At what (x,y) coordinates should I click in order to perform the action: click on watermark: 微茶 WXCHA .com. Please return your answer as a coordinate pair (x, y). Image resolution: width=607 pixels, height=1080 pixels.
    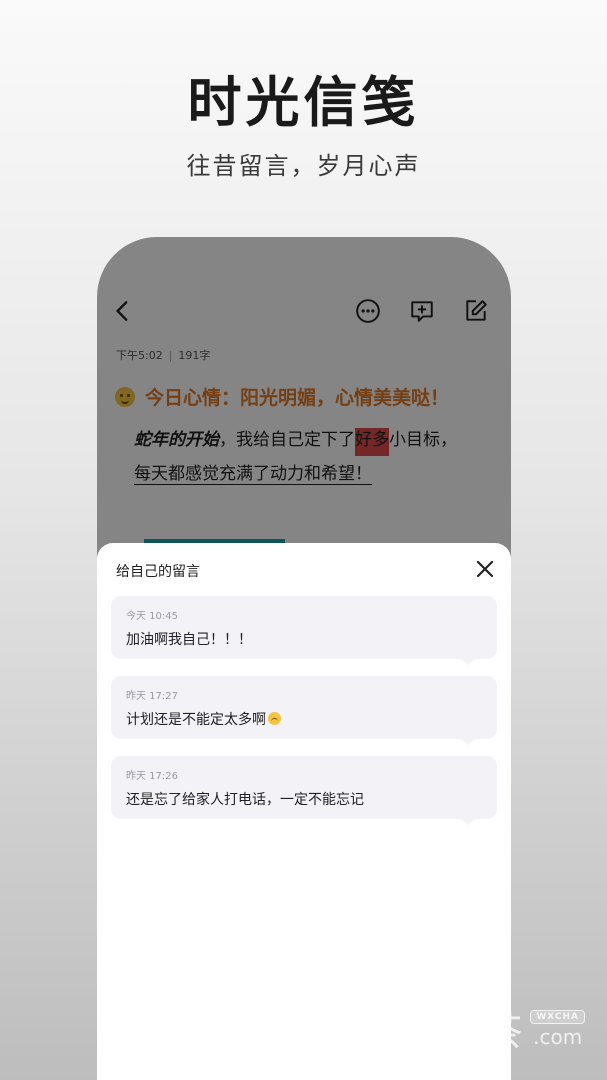
    Looking at the image, I should click on (512, 1029).